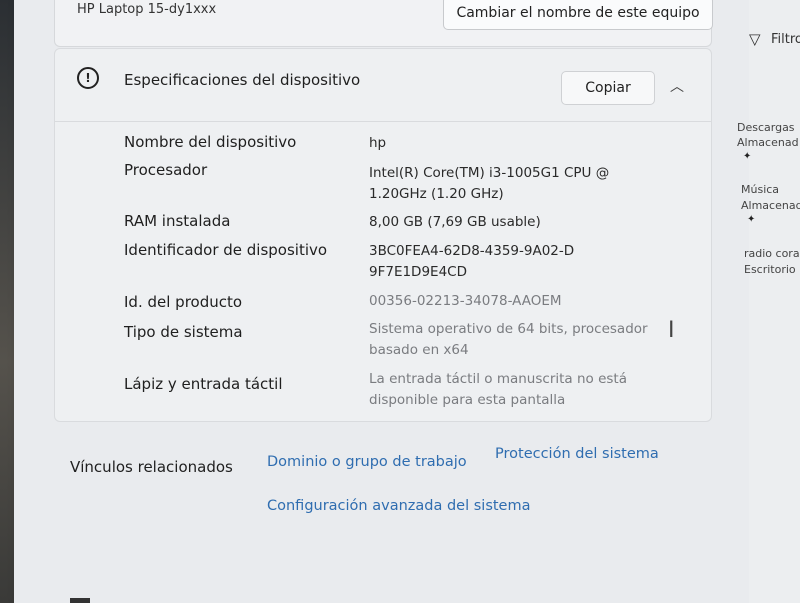 This screenshot has width=800, height=603. Describe the element at coordinates (147, 9) in the screenshot. I see `device-name-heading: HP Laptop 15-dy1xxx` at that location.